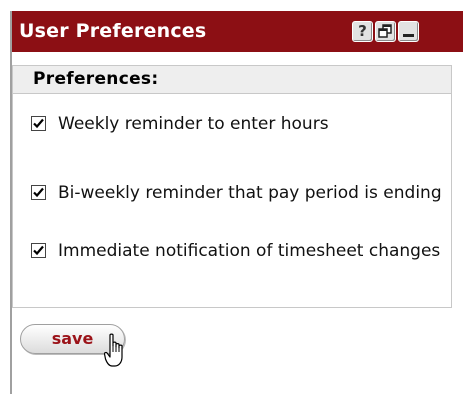  What do you see at coordinates (113, 350) in the screenshot?
I see `hand-pointer-icon` at bounding box center [113, 350].